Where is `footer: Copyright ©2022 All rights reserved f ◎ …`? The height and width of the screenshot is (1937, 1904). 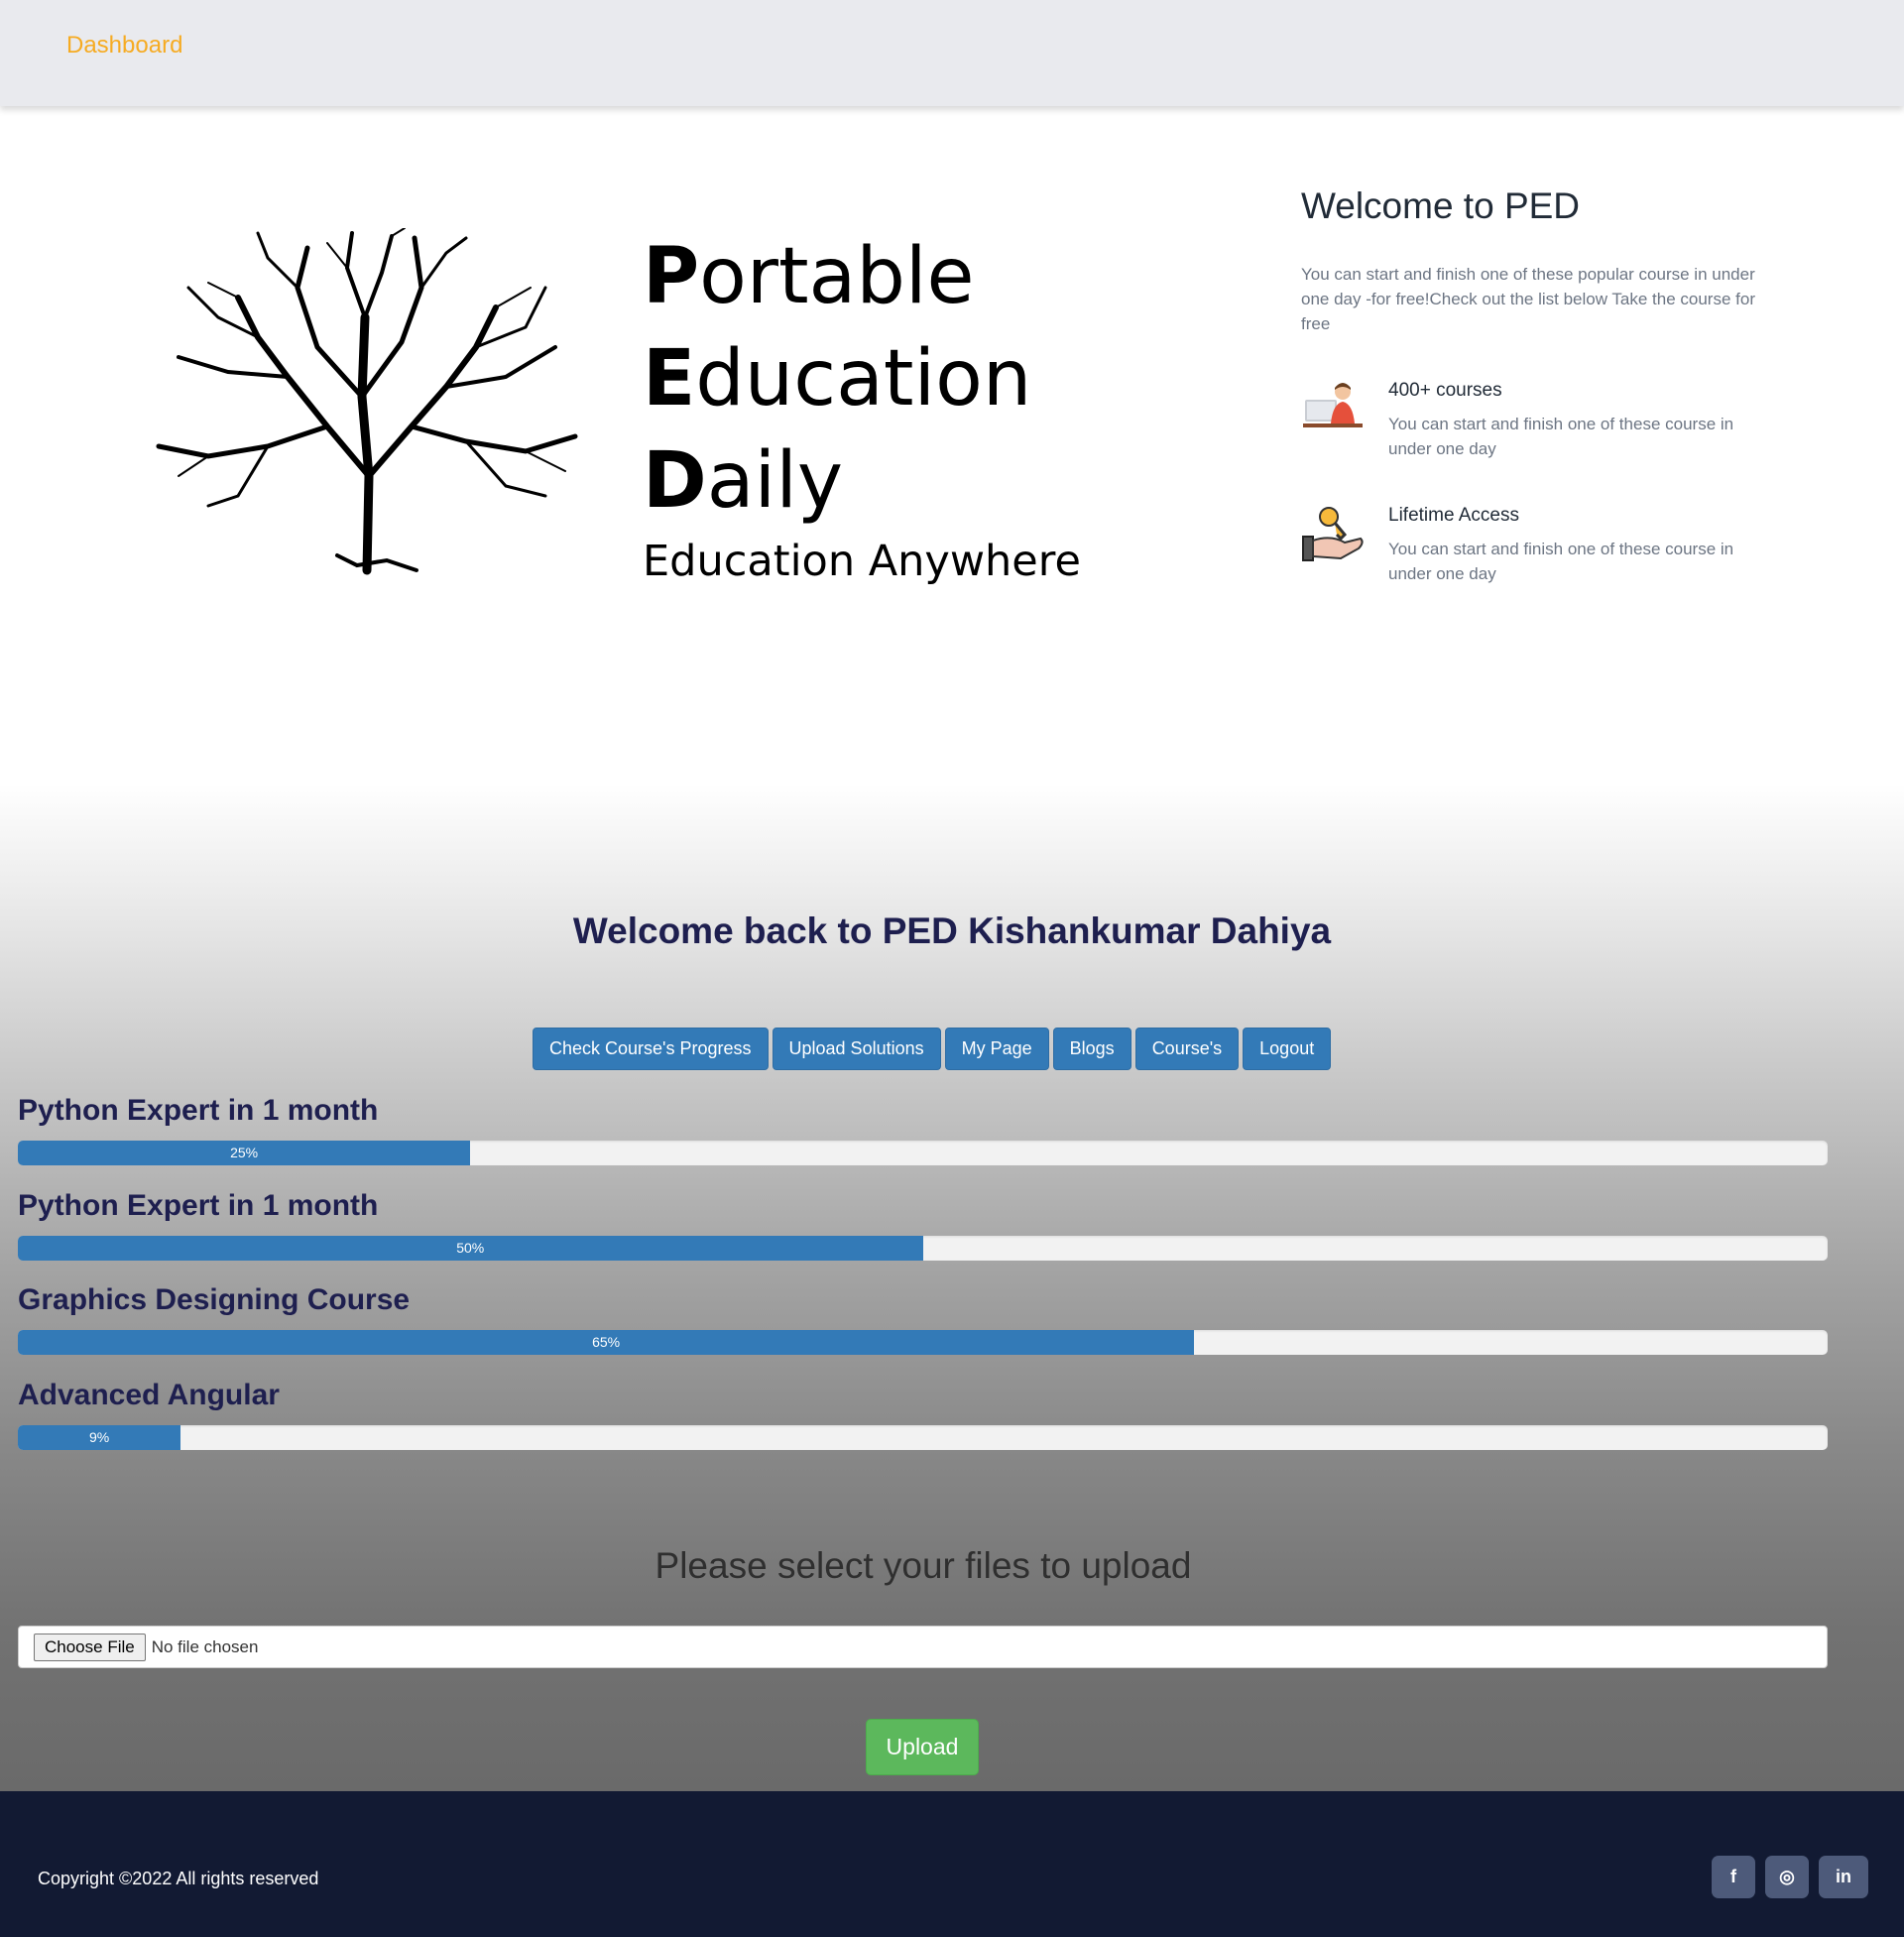 footer: Copyright ©2022 All rights reserved f ◎ … is located at coordinates (952, 1864).